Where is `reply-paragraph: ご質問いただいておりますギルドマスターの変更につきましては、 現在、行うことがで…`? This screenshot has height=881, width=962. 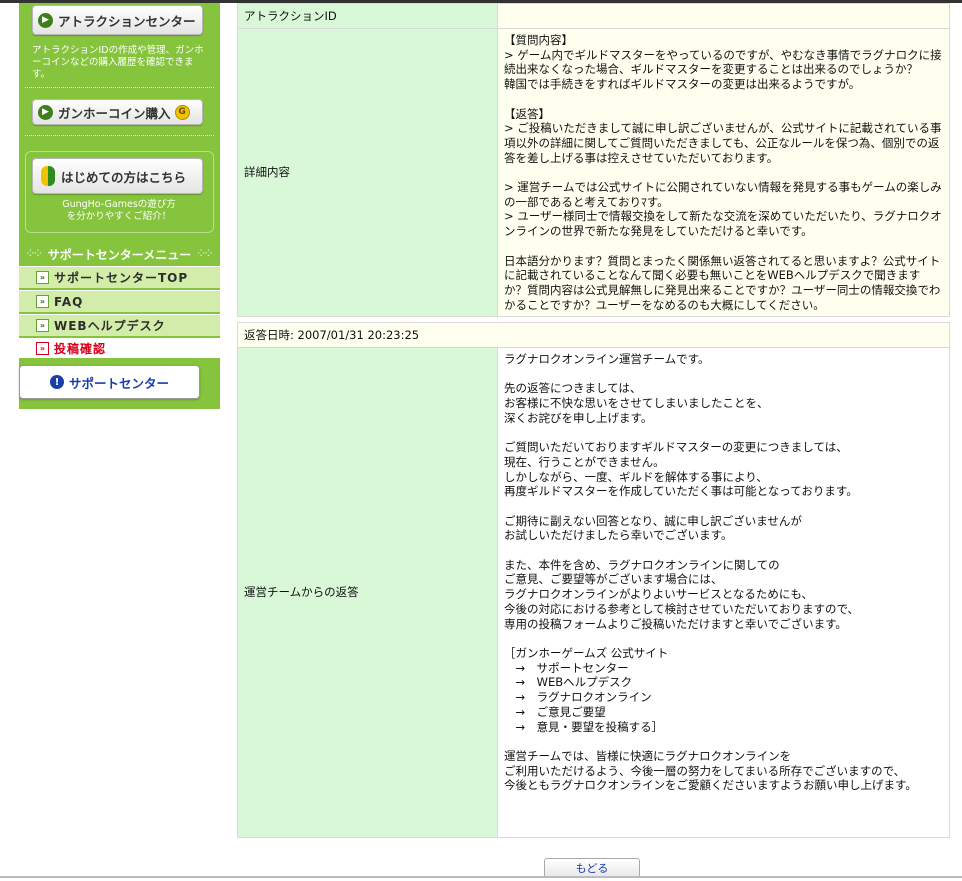
reply-paragraph: ご質問いただいておりますギルドマスターの変更につきましては、 現在、行うことがで… is located at coordinates (681, 469).